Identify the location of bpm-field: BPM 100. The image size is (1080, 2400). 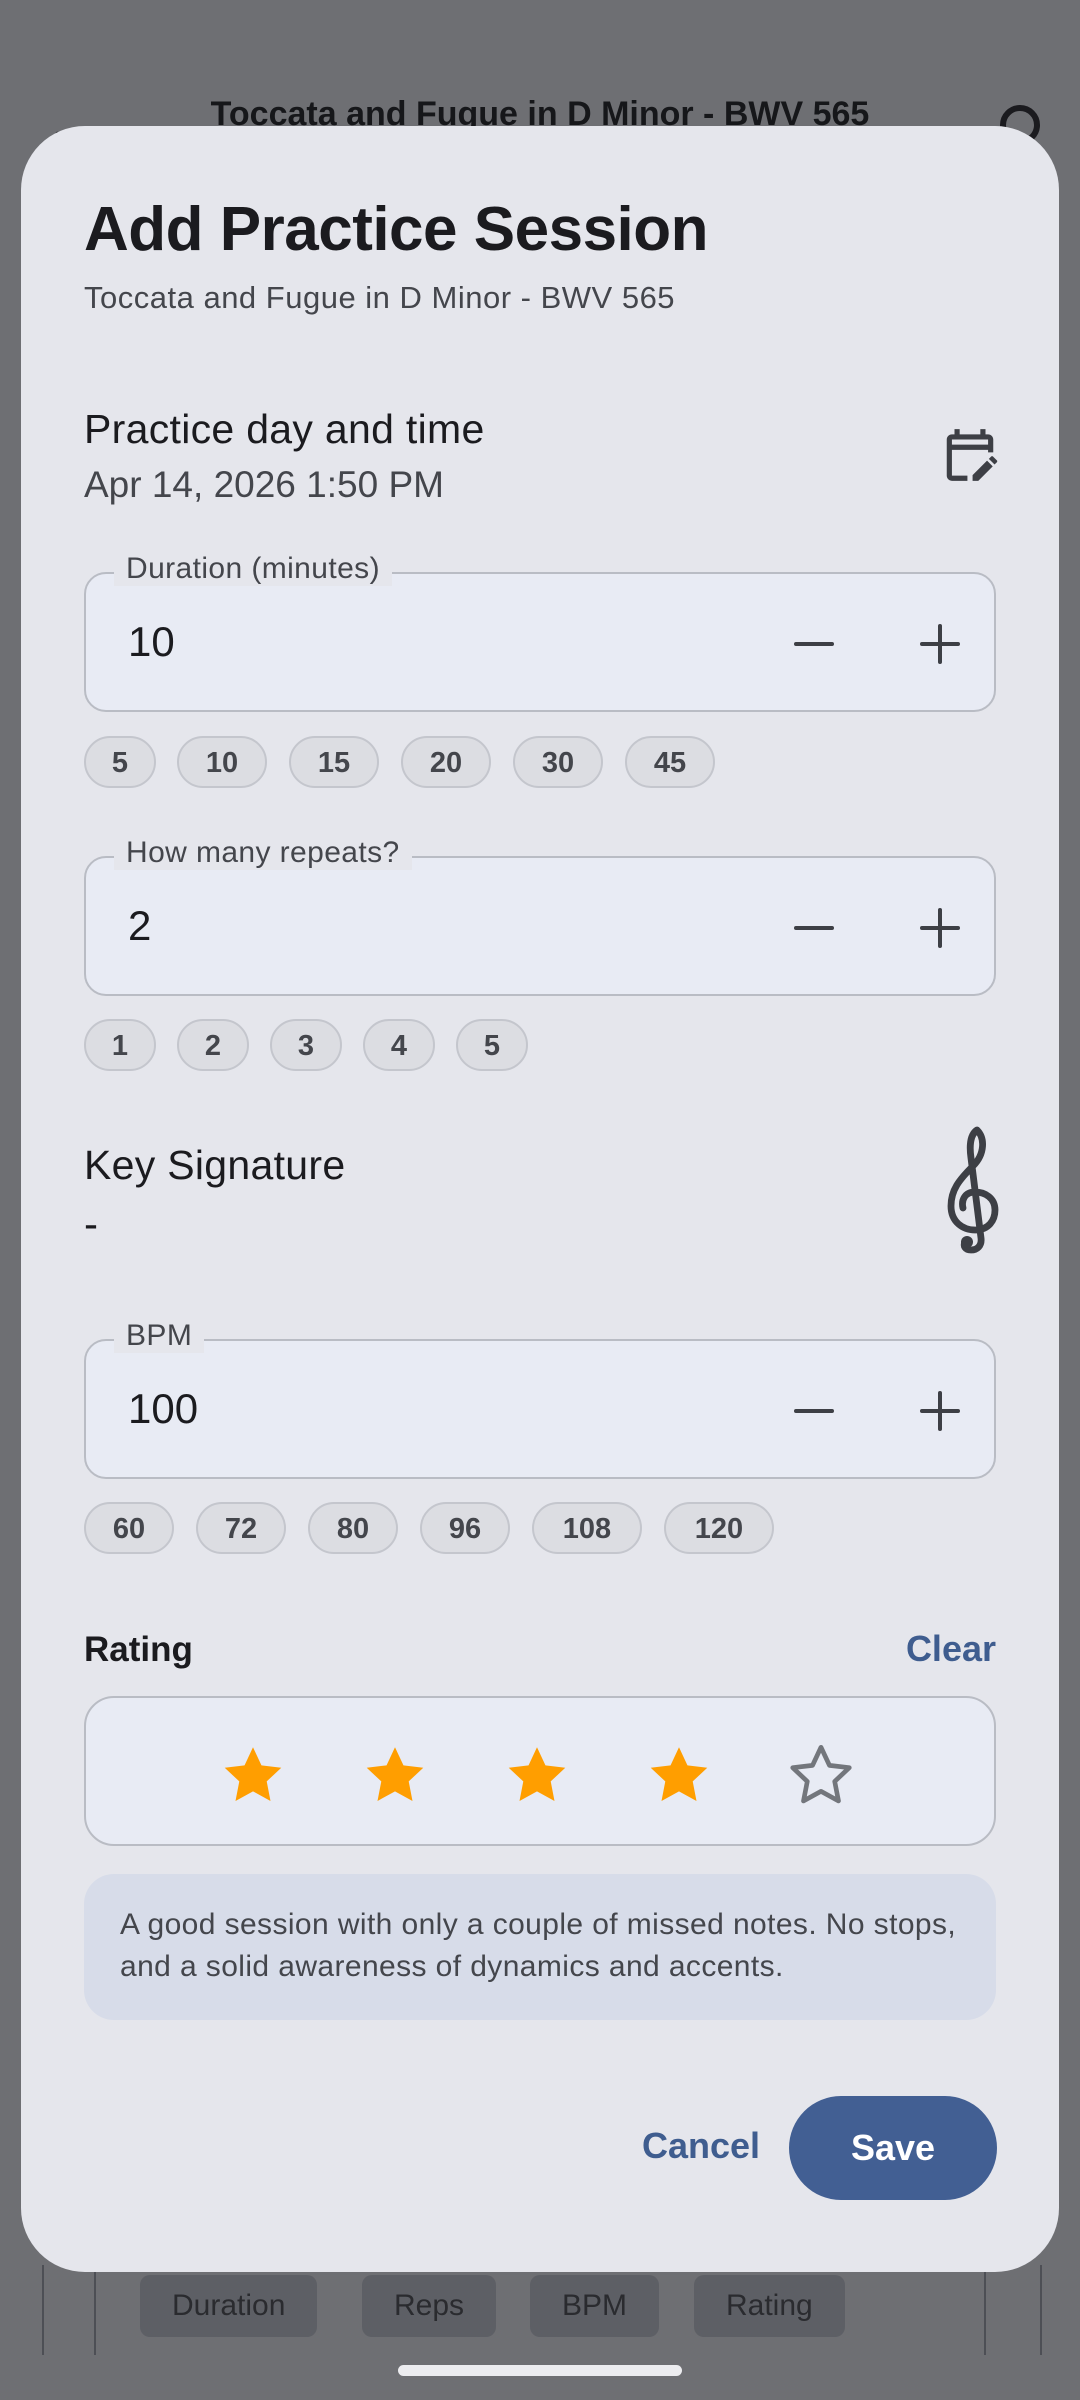
(540, 1399).